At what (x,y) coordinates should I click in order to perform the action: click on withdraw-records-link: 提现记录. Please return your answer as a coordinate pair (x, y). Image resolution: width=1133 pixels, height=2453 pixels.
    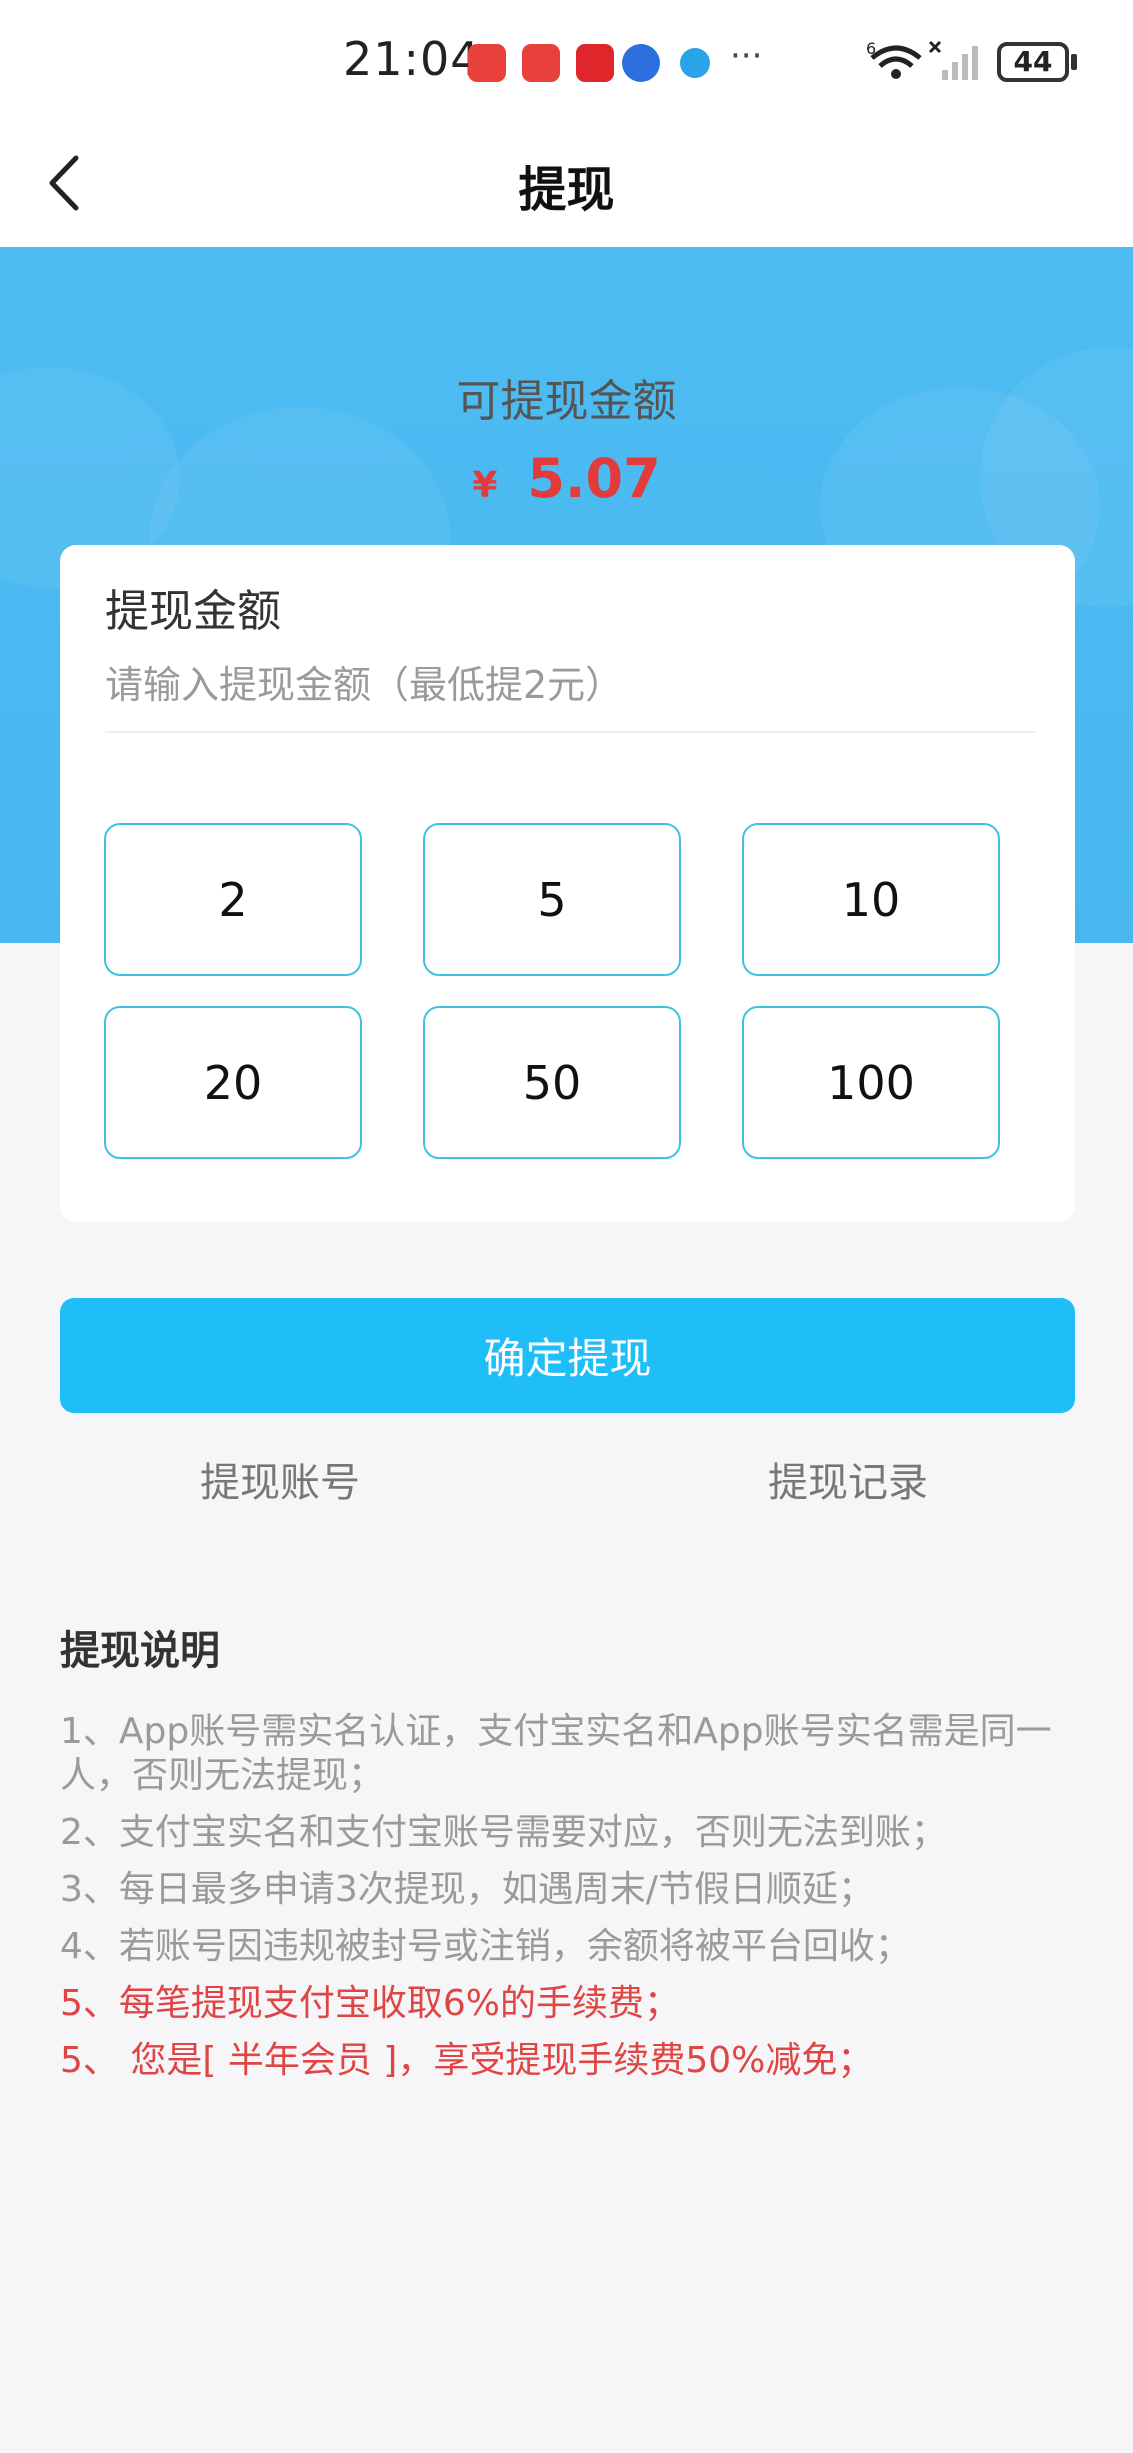
    Looking at the image, I should click on (848, 1479).